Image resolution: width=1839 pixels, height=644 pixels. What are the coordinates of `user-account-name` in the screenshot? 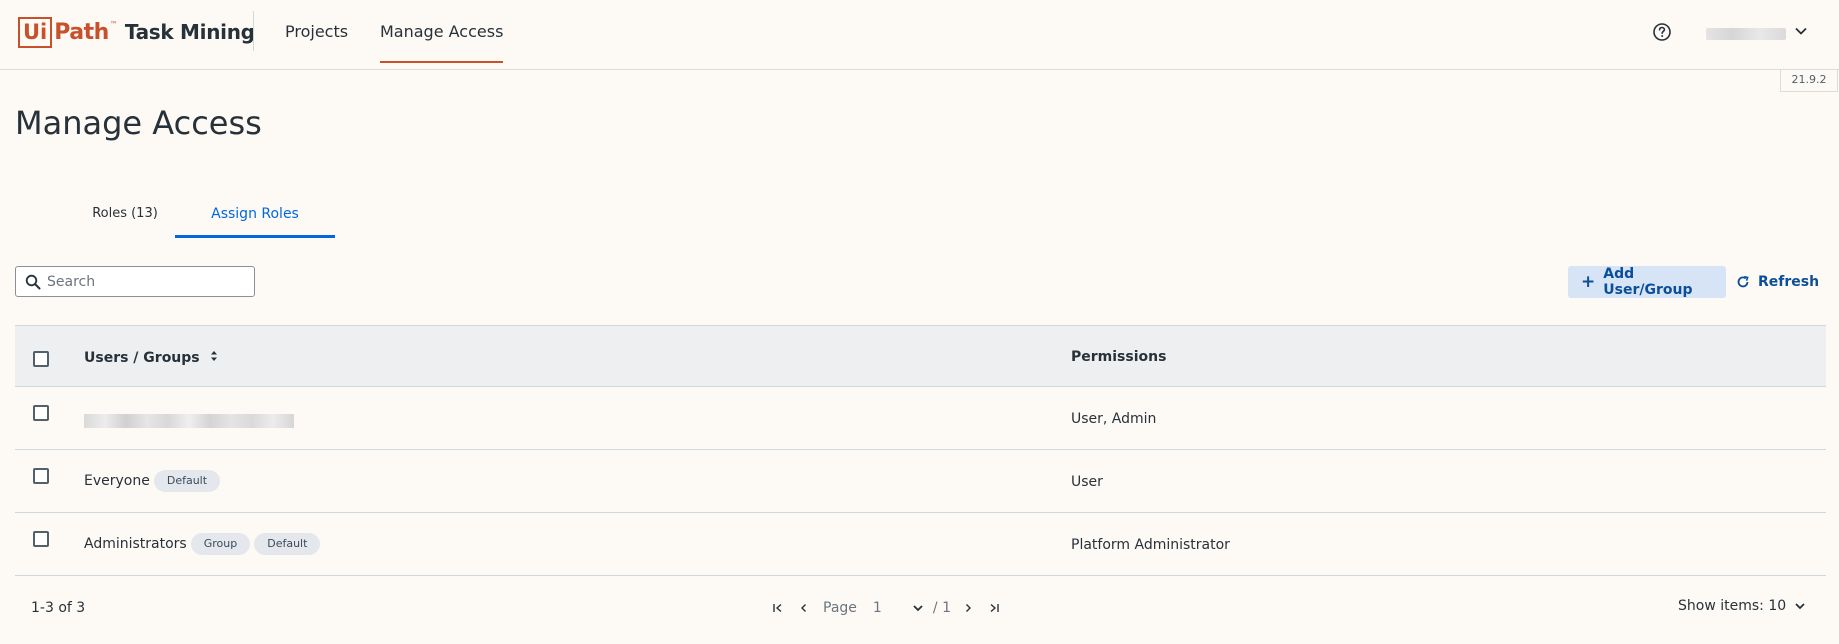 It's located at (1746, 34).